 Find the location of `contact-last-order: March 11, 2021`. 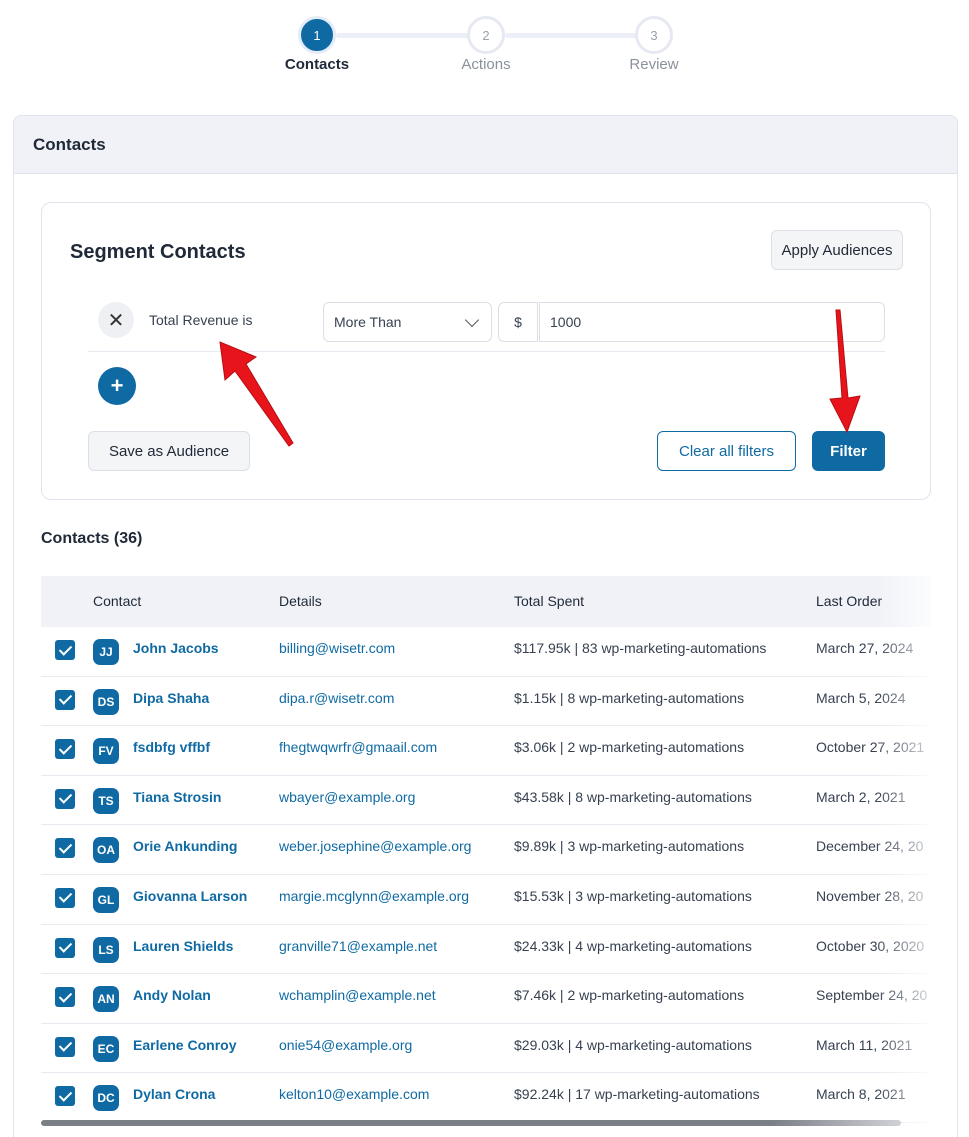

contact-last-order: March 11, 2021 is located at coordinates (864, 1044).